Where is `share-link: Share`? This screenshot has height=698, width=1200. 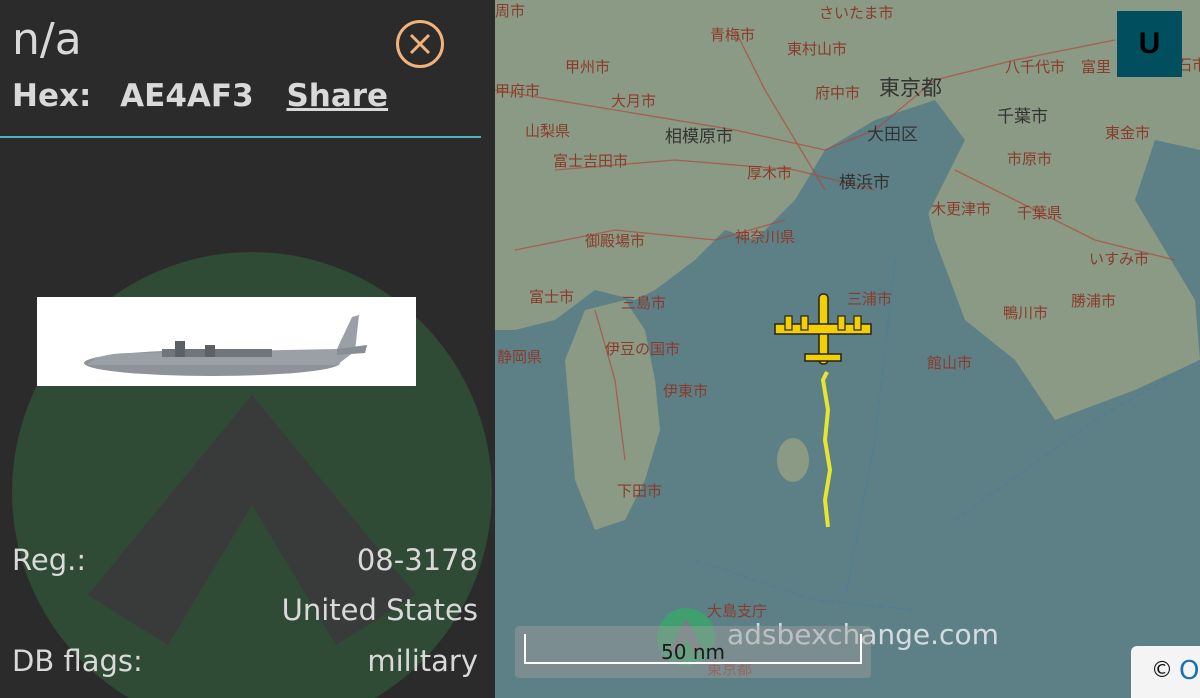
share-link: Share is located at coordinates (337, 96).